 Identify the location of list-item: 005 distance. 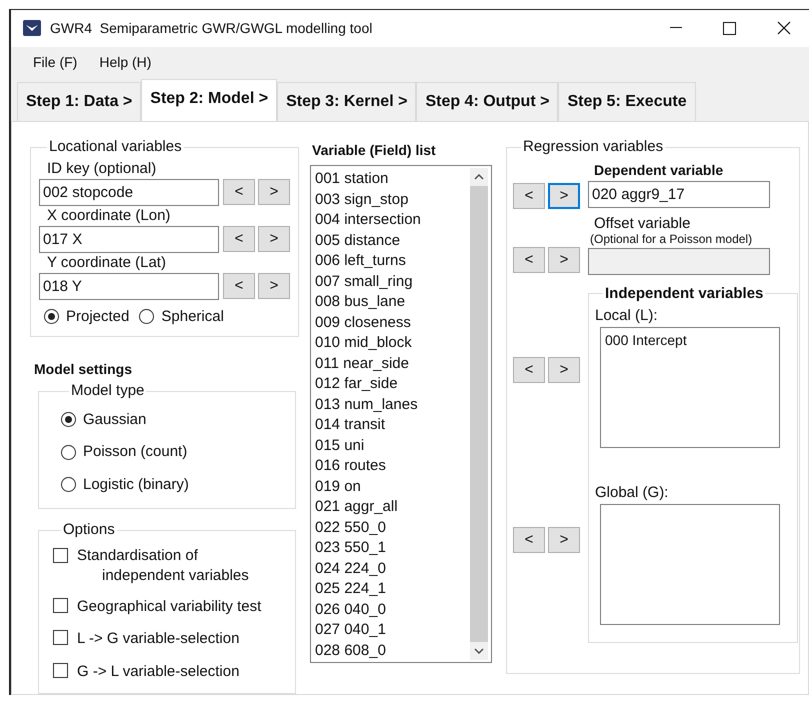
(392, 240).